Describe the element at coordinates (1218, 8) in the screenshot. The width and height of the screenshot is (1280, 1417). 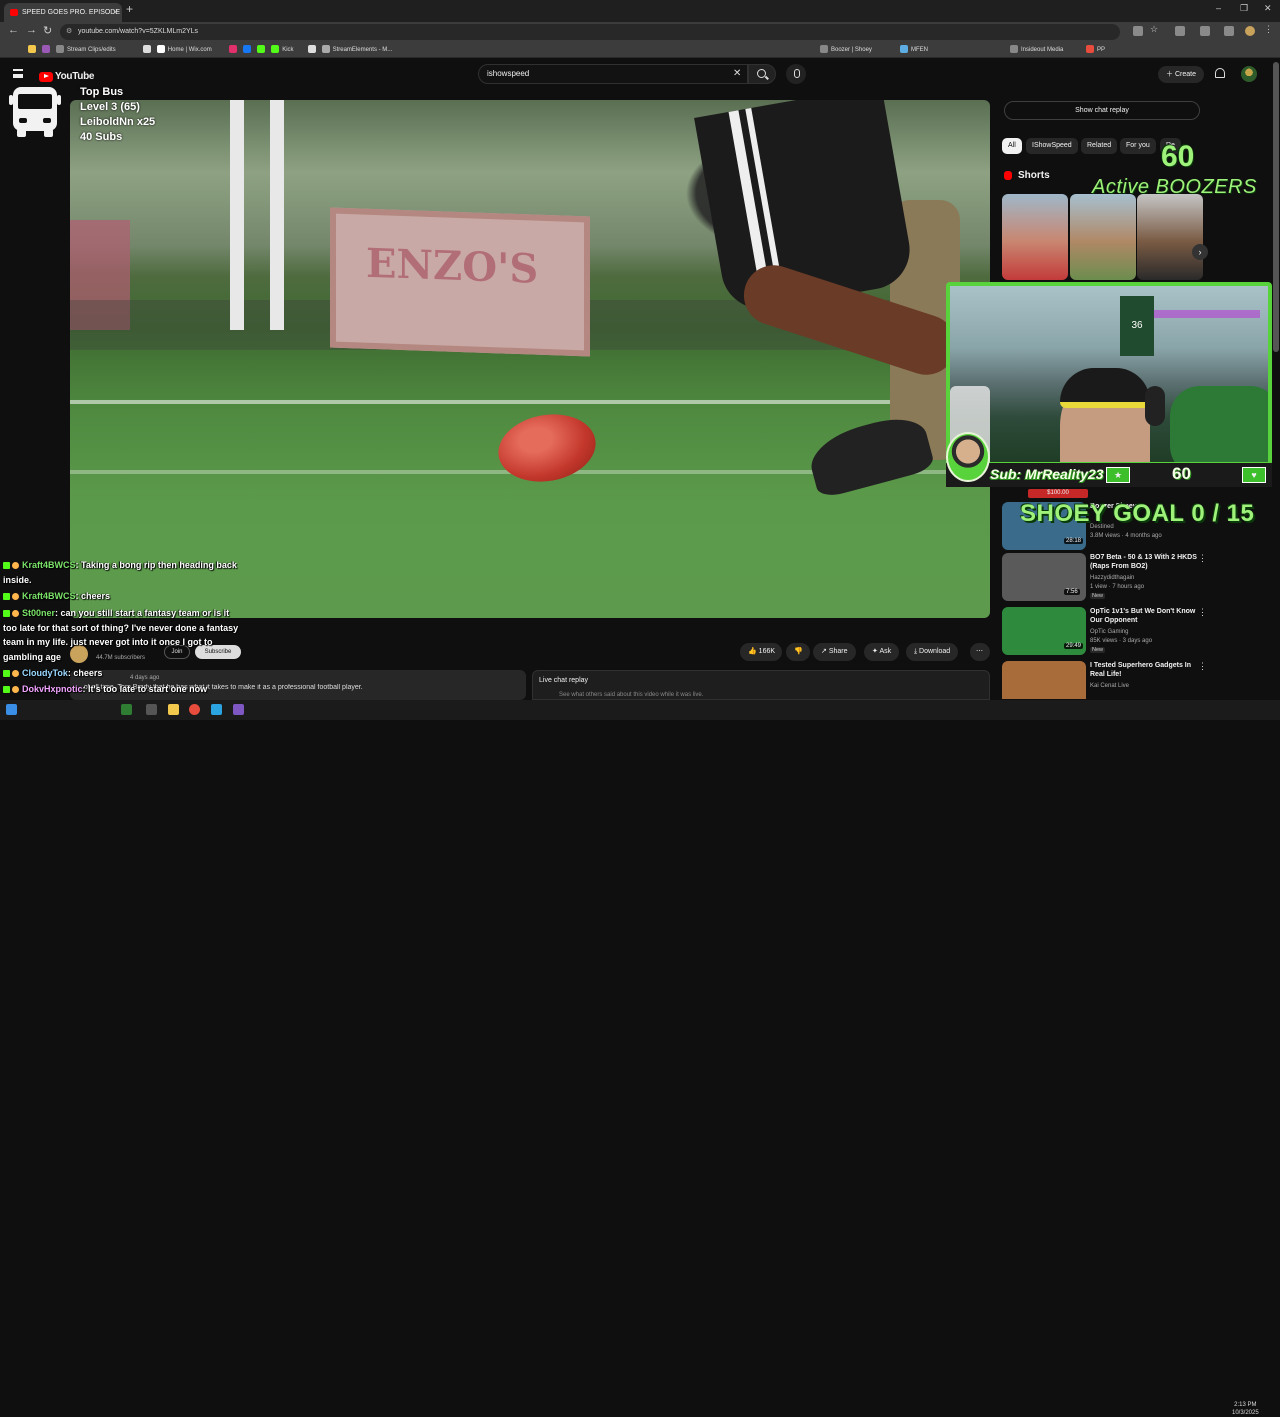
I see `minimize-icon: –` at that location.